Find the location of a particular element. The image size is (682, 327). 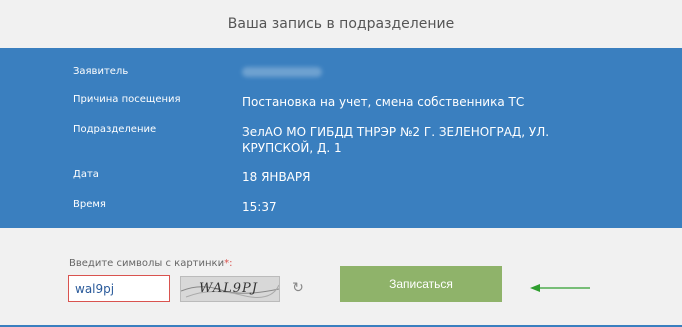

page-title: Ваша запись в подразделение is located at coordinates (341, 24).